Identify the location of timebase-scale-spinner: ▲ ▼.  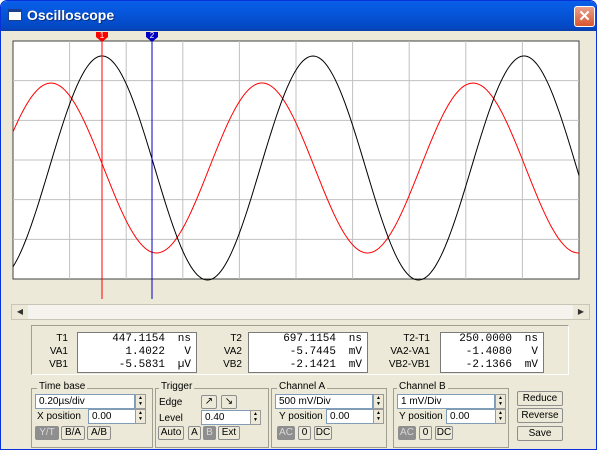
(140, 401).